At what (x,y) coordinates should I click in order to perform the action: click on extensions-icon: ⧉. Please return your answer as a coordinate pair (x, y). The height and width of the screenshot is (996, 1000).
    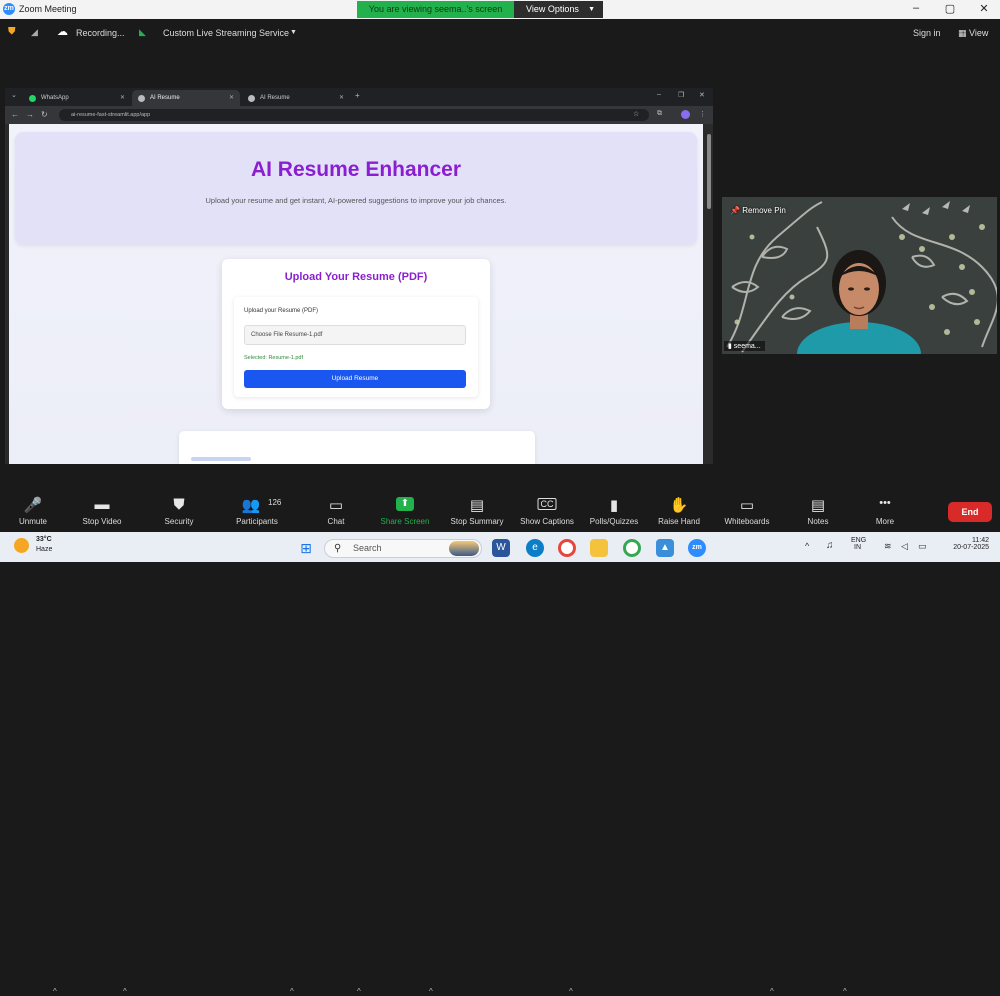
    Looking at the image, I should click on (659, 114).